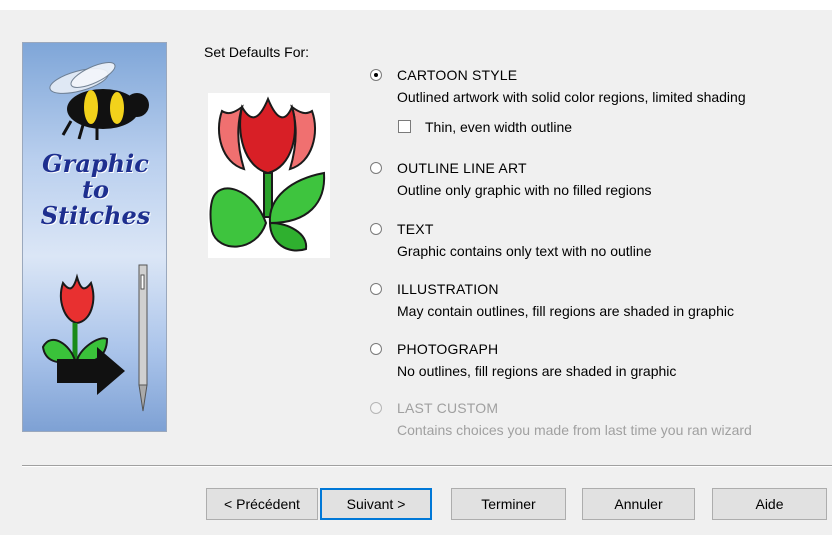  Describe the element at coordinates (95, 163) in the screenshot. I see `banner-title-line: Graphic` at that location.